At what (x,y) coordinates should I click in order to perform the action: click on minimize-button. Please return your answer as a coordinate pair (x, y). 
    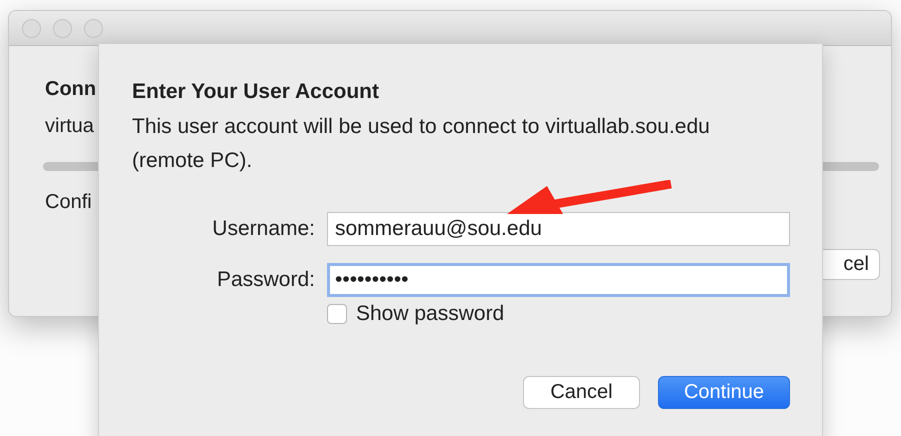
    Looking at the image, I should click on (62, 28).